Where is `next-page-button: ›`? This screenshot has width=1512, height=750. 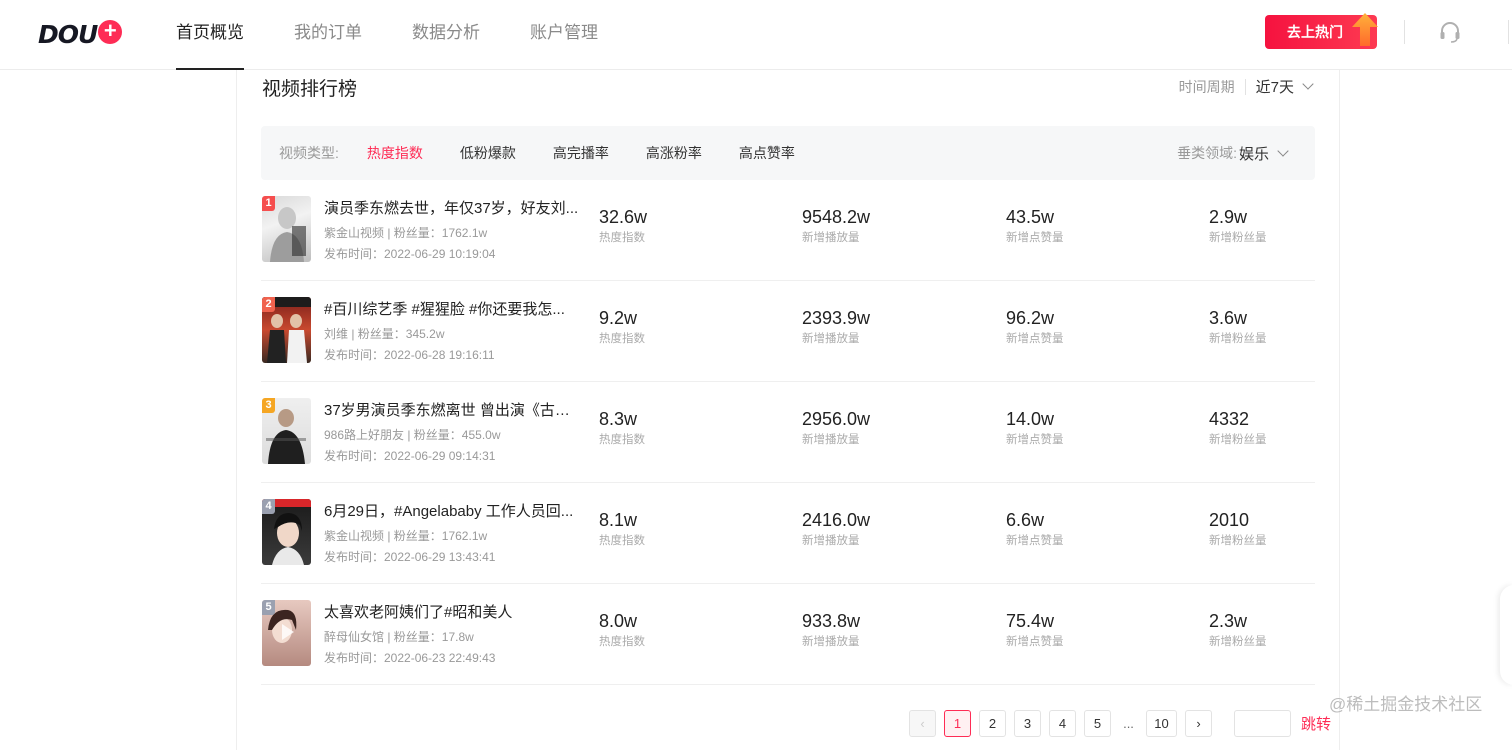
next-page-button: › is located at coordinates (1198, 723).